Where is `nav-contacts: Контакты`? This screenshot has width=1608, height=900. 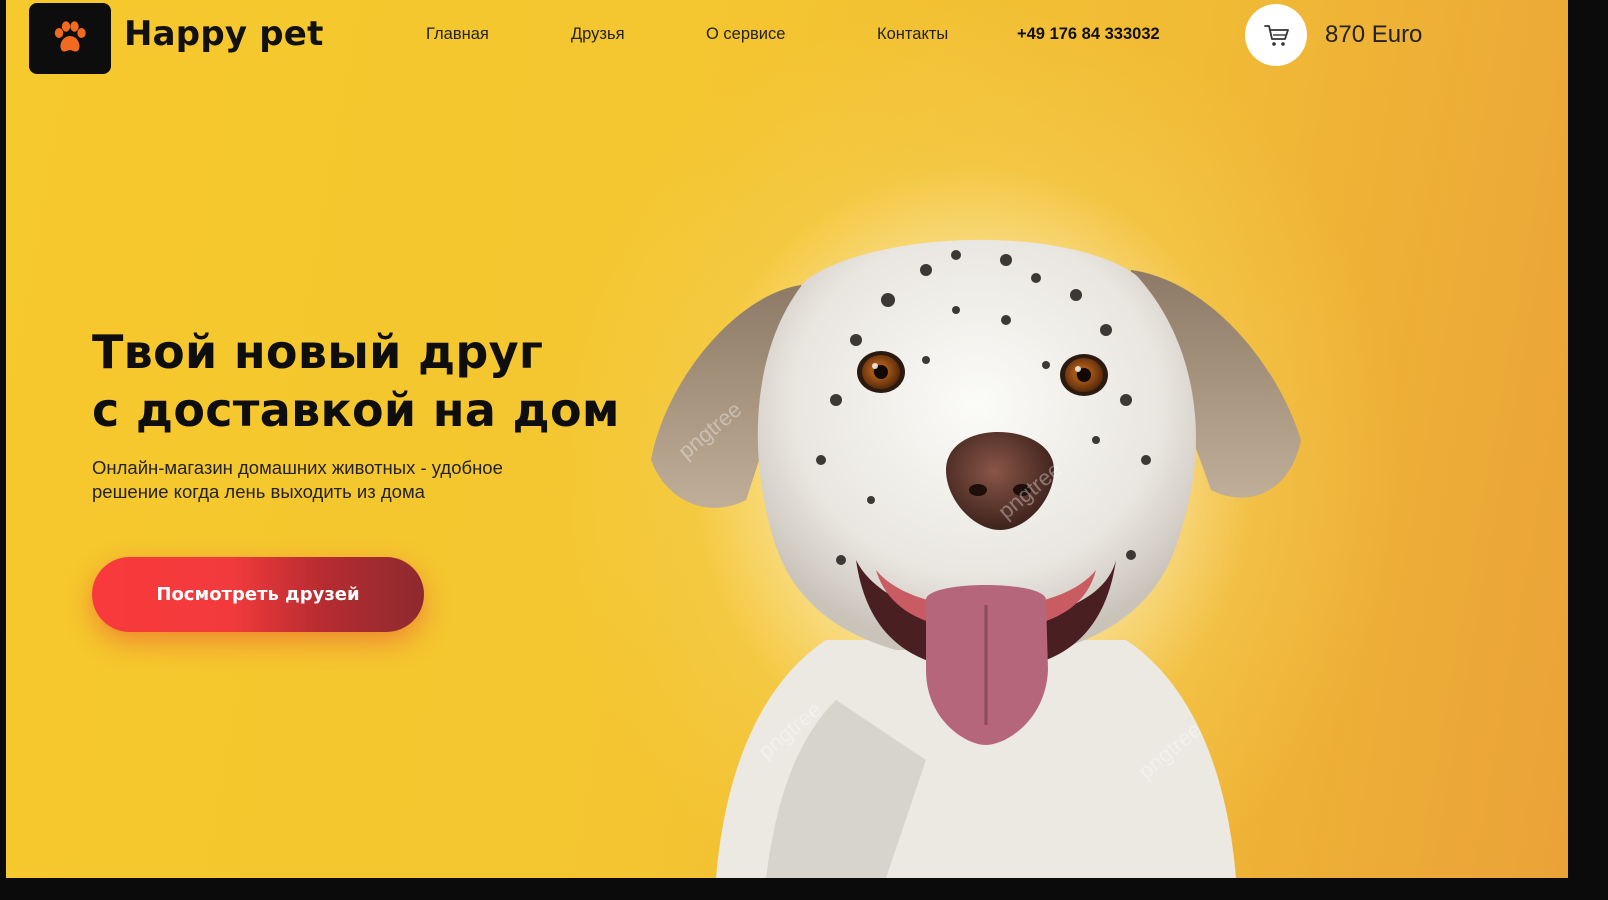
nav-contacts: Контакты is located at coordinates (912, 34).